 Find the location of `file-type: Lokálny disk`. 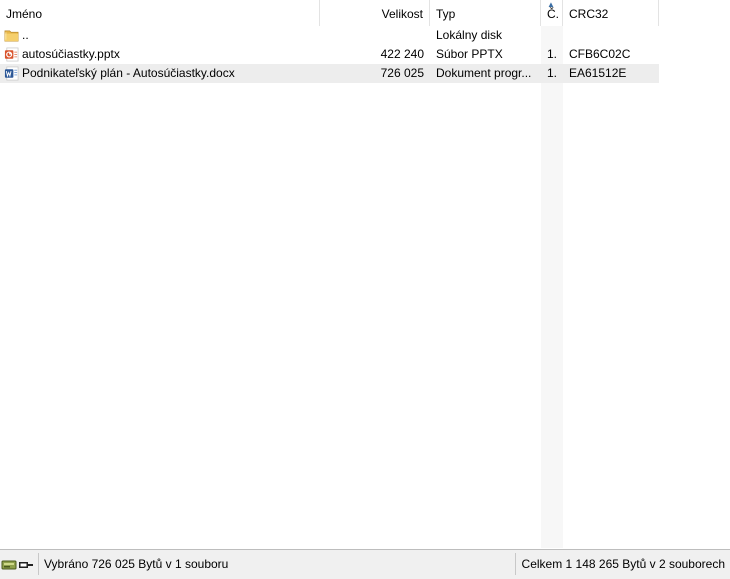

file-type: Lokálny disk is located at coordinates (469, 35).